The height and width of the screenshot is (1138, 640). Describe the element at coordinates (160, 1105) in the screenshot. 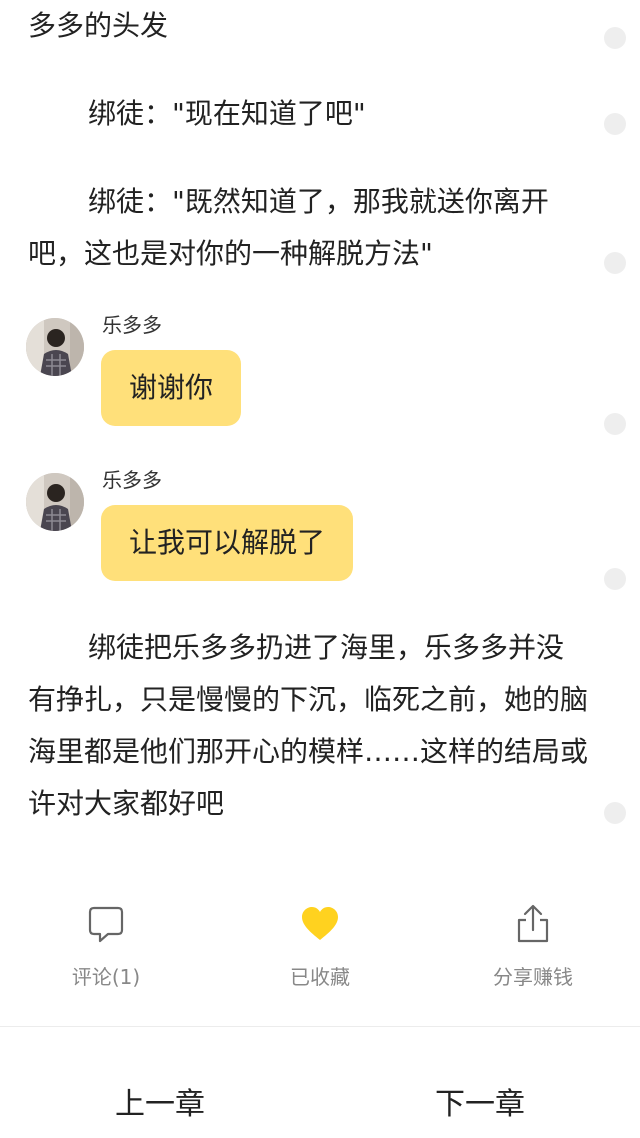

I see `prev-chapter-button: 上一章` at that location.